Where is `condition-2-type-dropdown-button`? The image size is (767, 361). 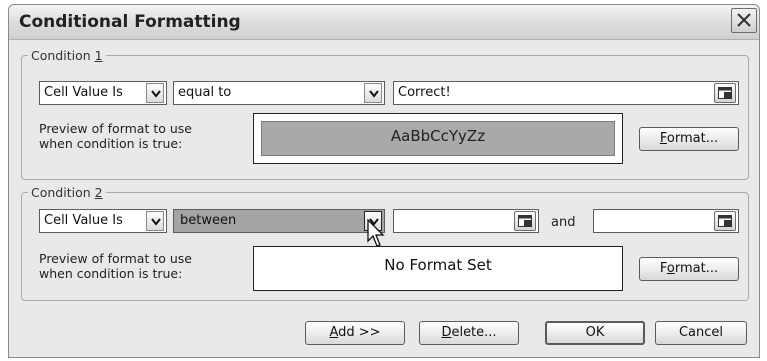
condition-2-type-dropdown-button is located at coordinates (155, 221).